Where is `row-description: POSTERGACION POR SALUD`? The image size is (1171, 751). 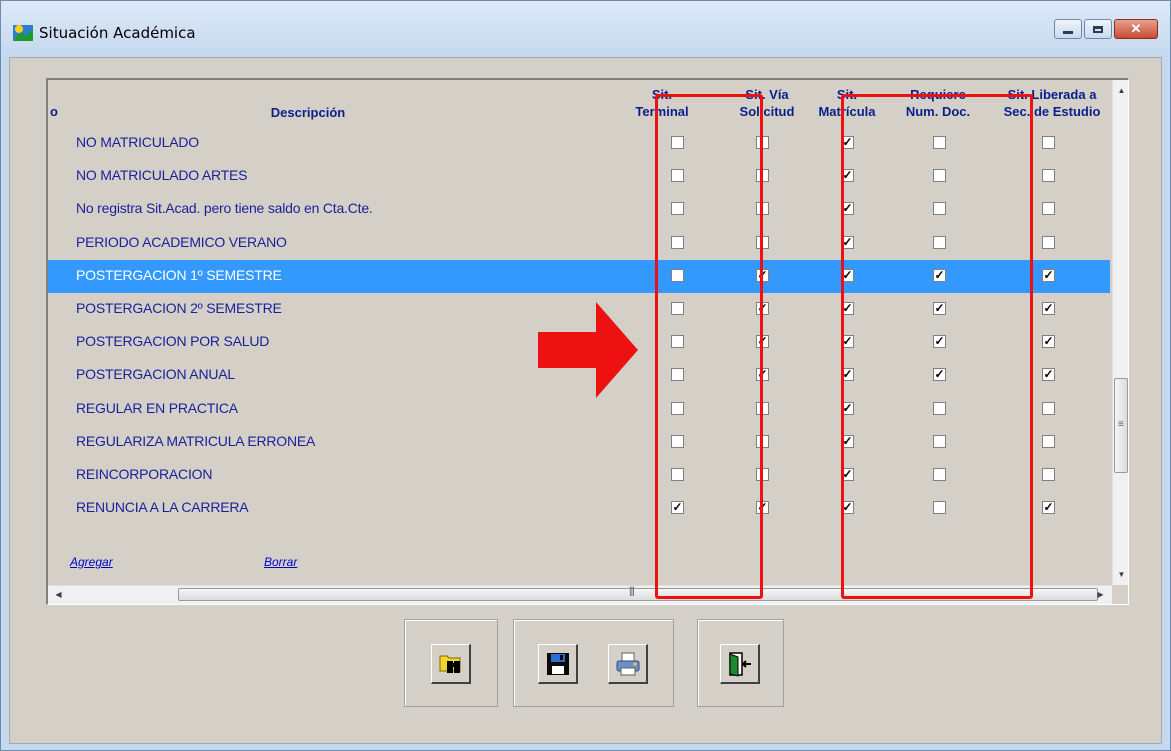 row-description: POSTERGACION POR SALUD is located at coordinates (173, 341).